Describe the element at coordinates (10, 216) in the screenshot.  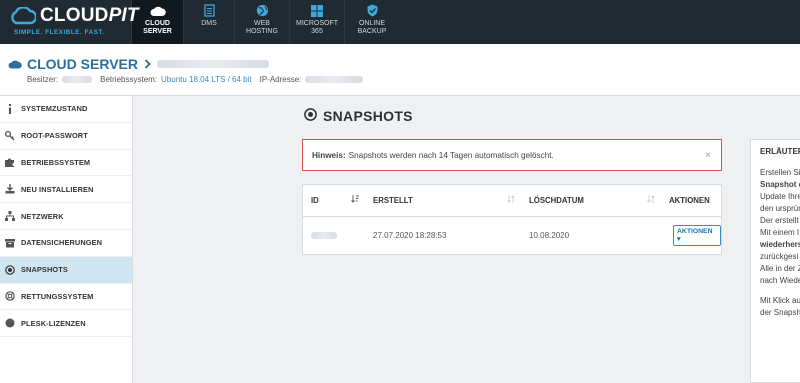
I see `network-icon` at that location.